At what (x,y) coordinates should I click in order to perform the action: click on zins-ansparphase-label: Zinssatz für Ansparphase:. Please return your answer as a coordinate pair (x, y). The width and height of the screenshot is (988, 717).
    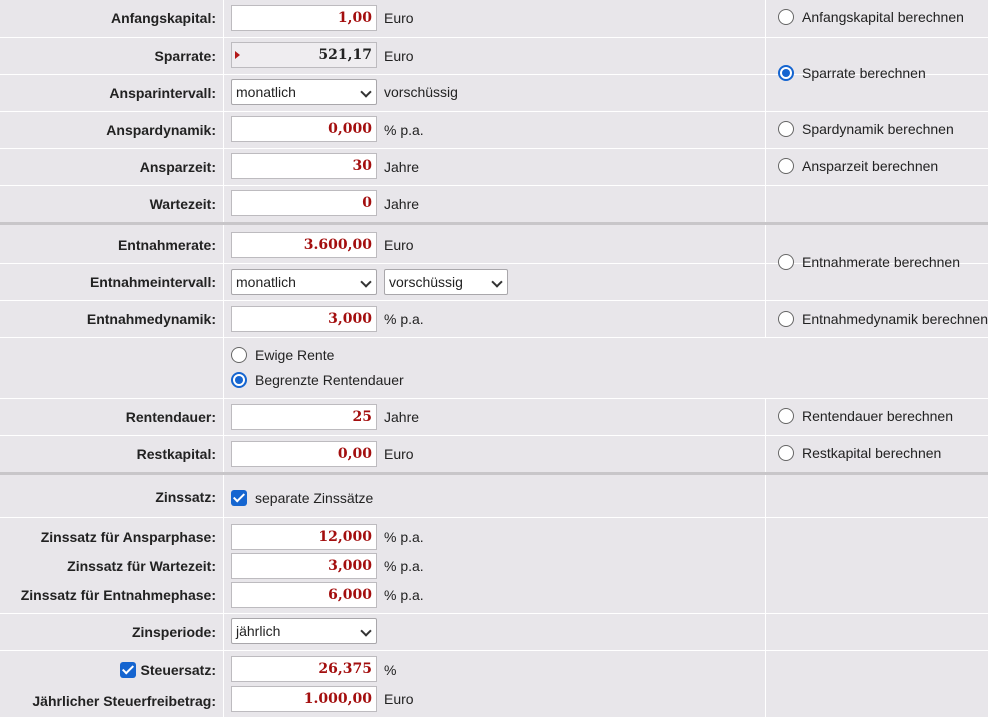
    Looking at the image, I should click on (128, 537).